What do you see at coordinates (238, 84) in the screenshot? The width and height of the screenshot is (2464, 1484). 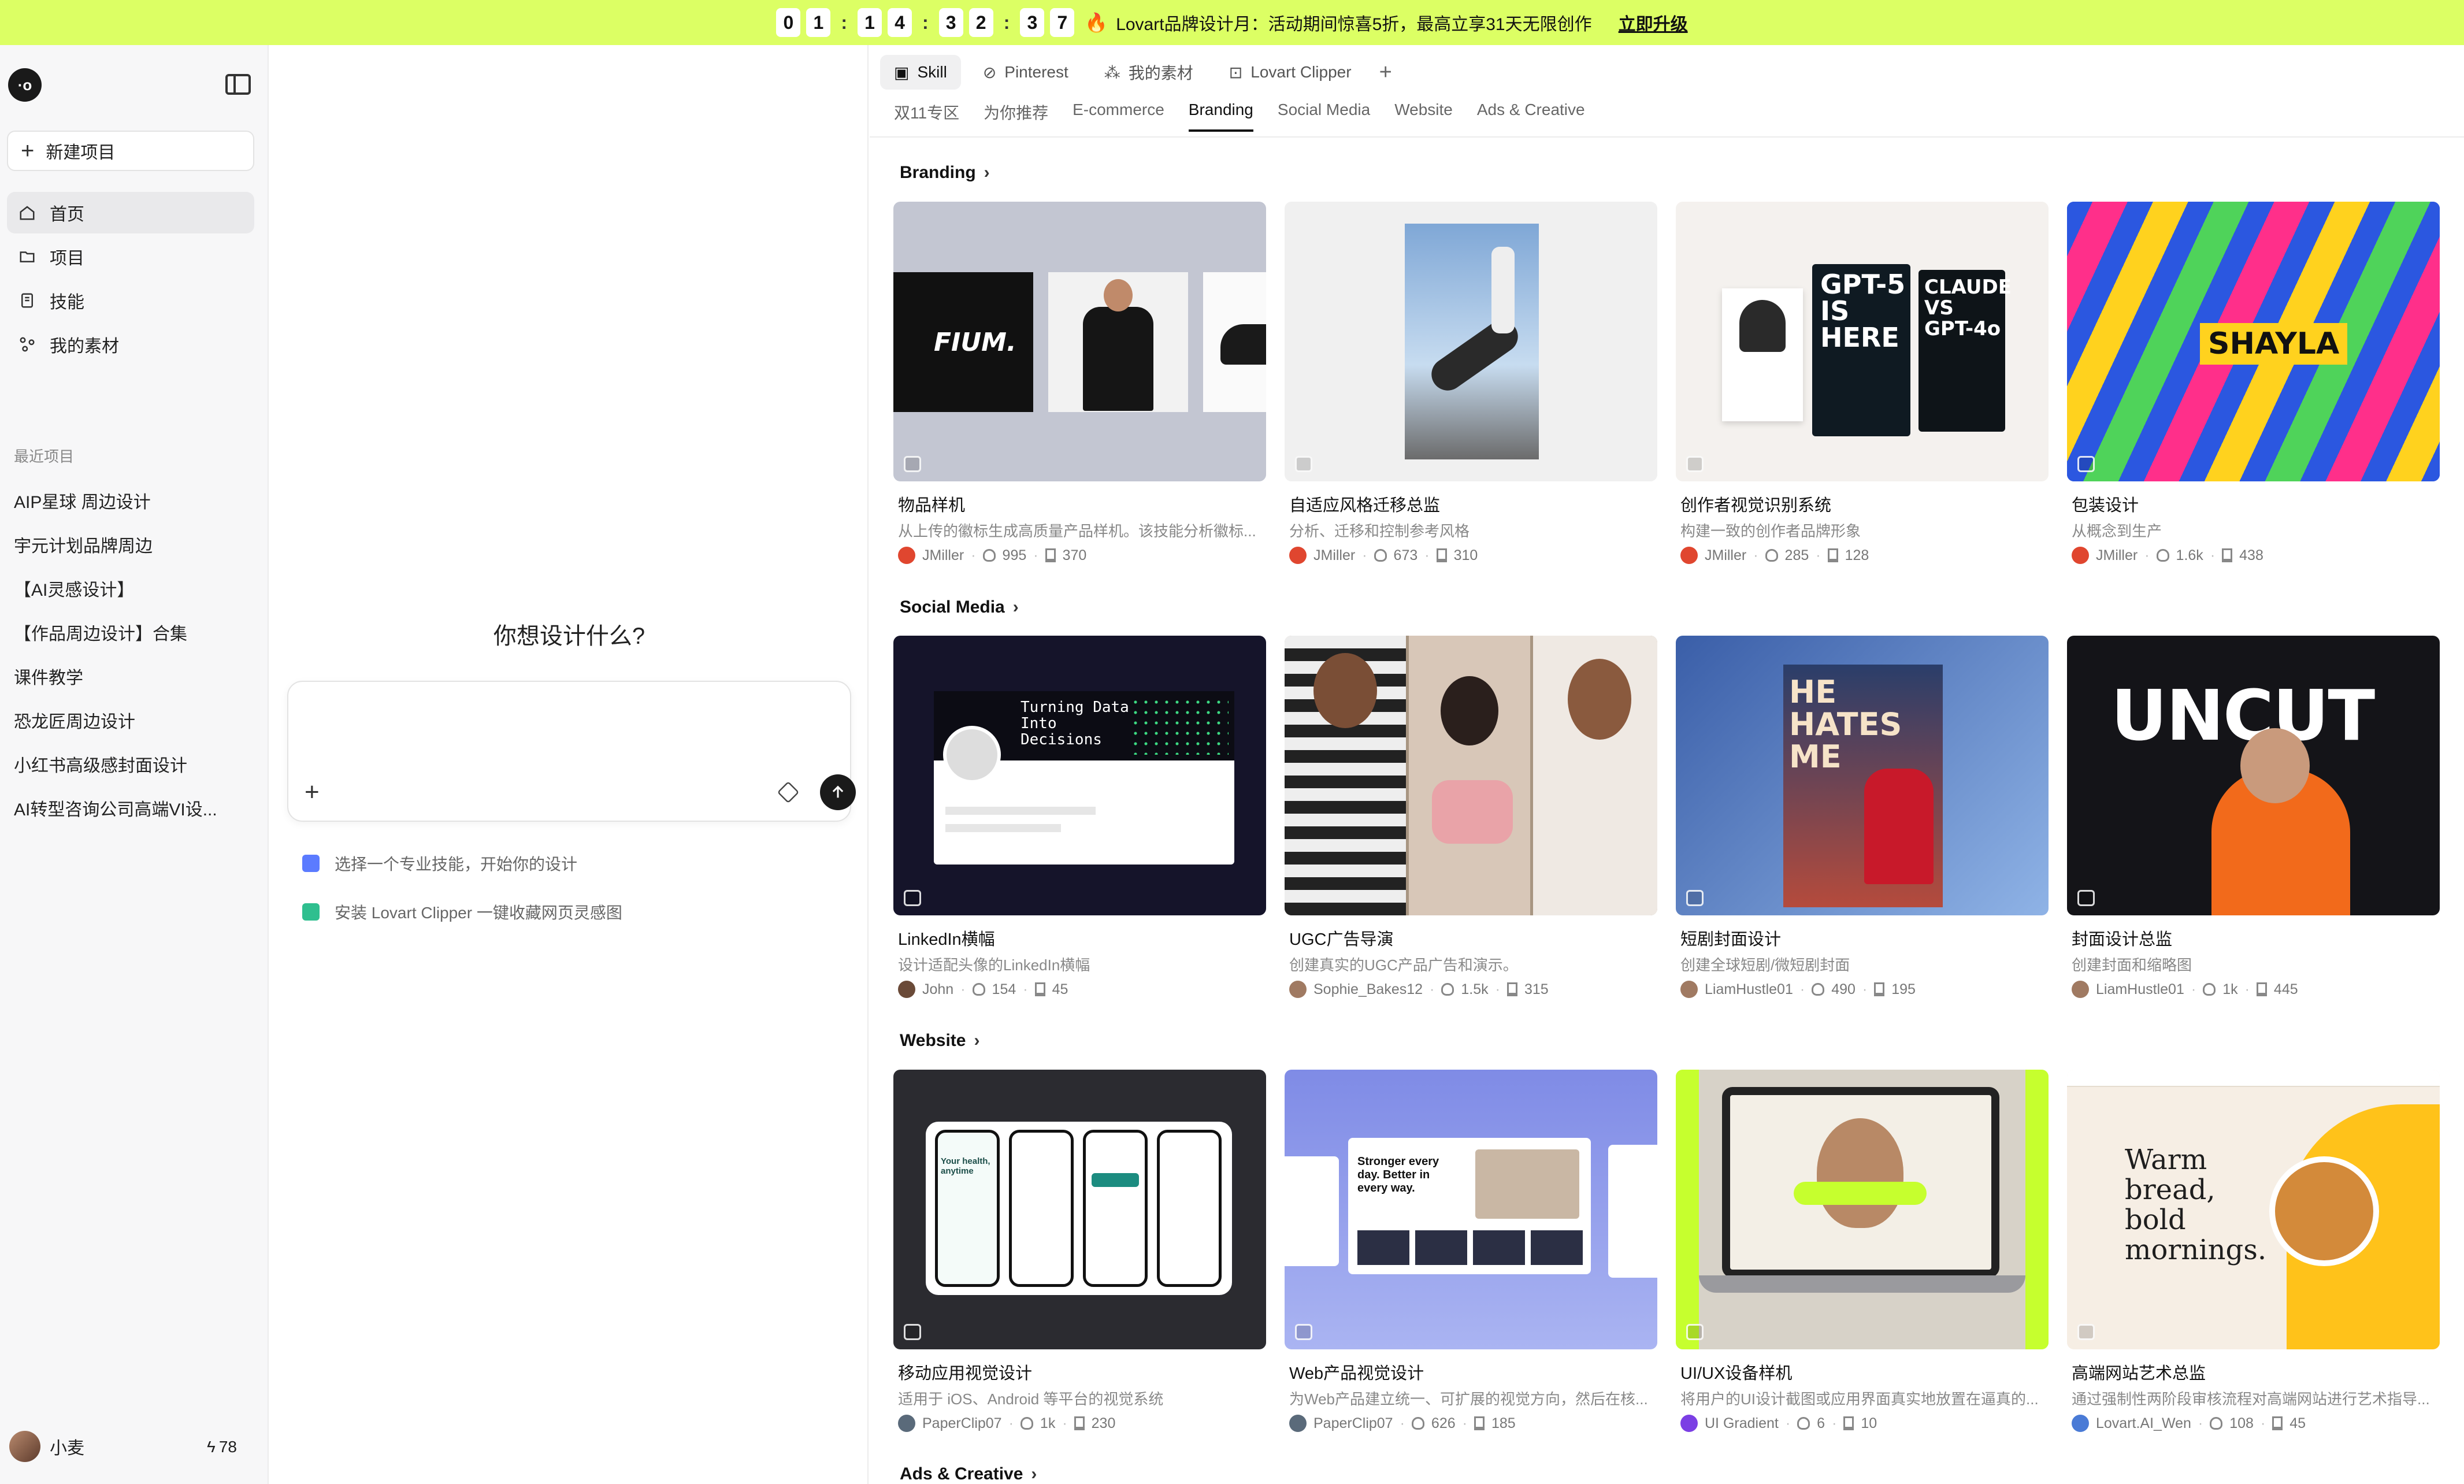 I see `sidebar-collapse-icon` at bounding box center [238, 84].